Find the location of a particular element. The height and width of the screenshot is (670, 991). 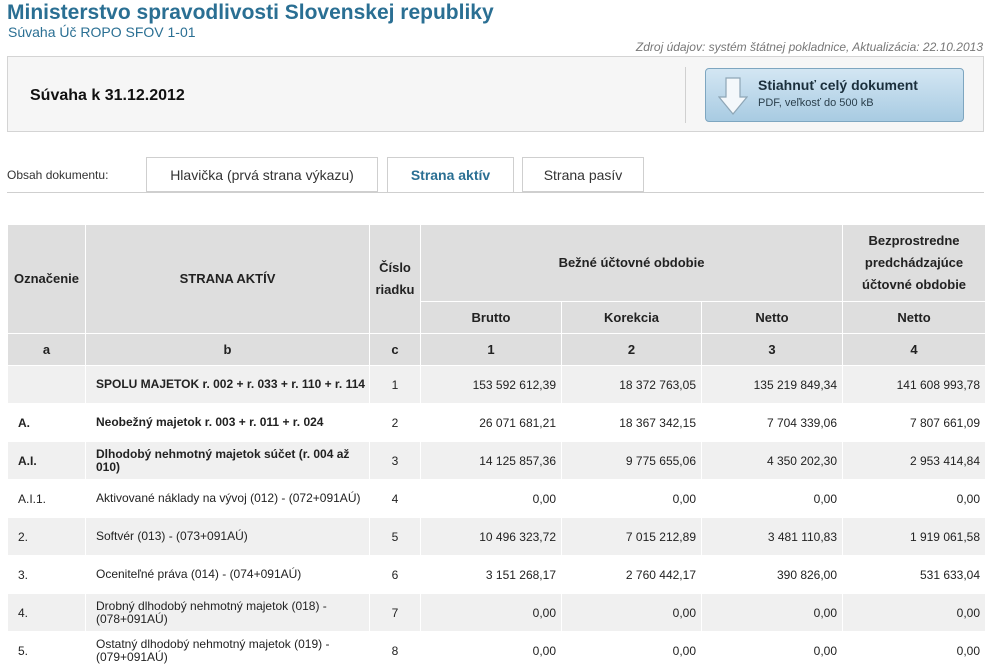

download-size-note: PDF, veľkosť do 500 kB is located at coordinates (816, 103).